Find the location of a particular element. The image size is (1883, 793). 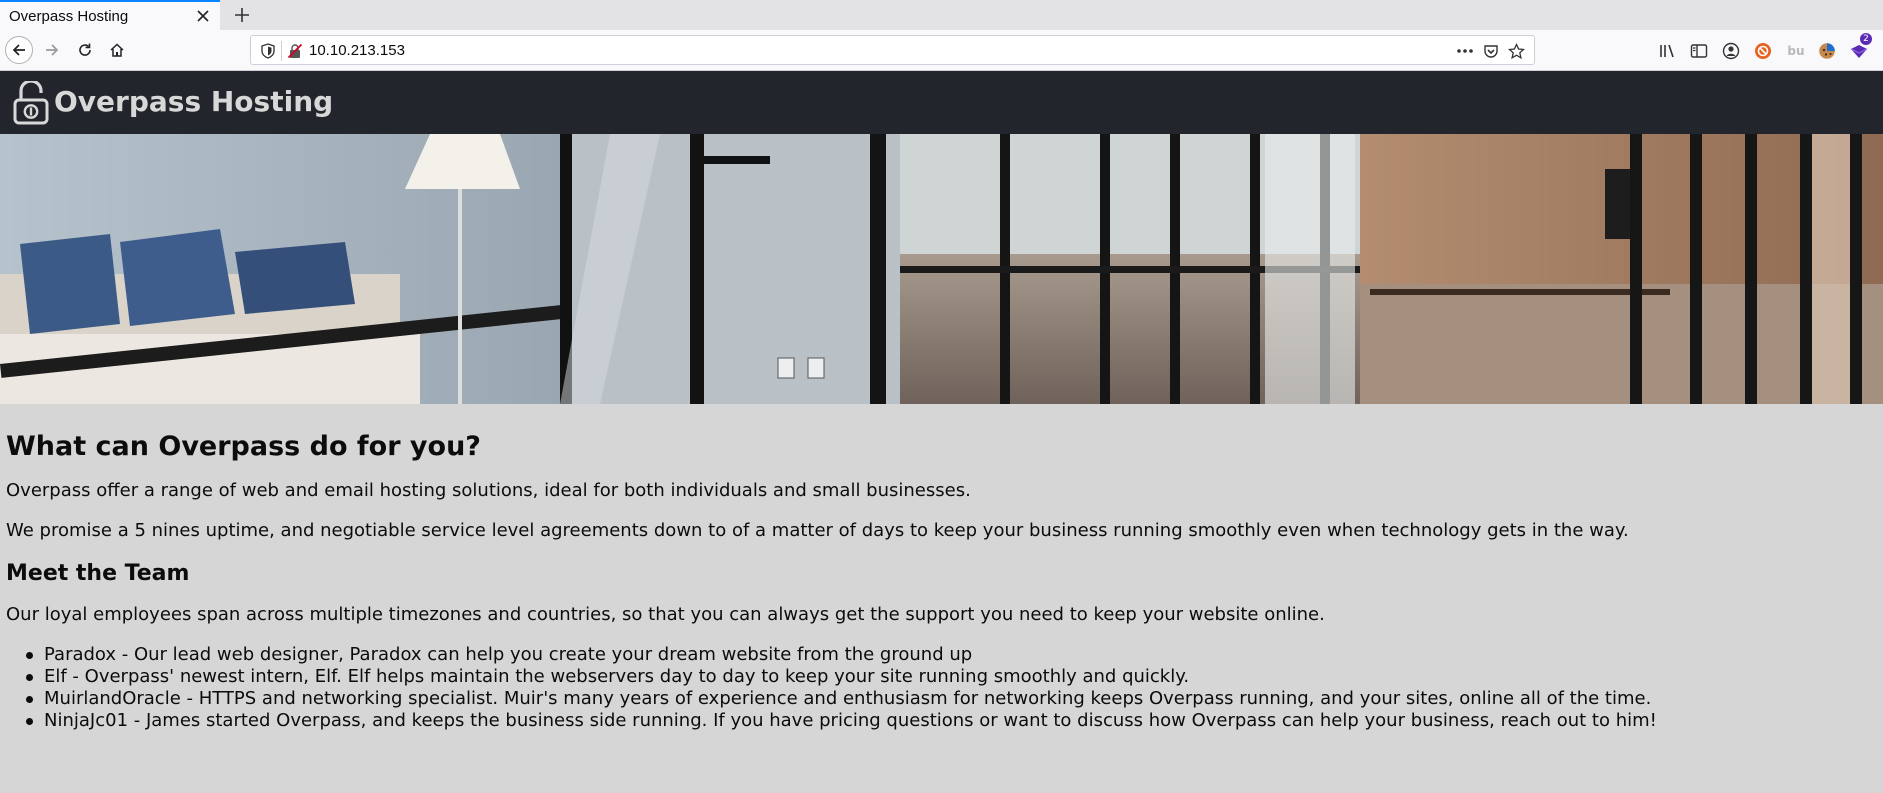

site-header: Overpass Hosting is located at coordinates (941, 102).